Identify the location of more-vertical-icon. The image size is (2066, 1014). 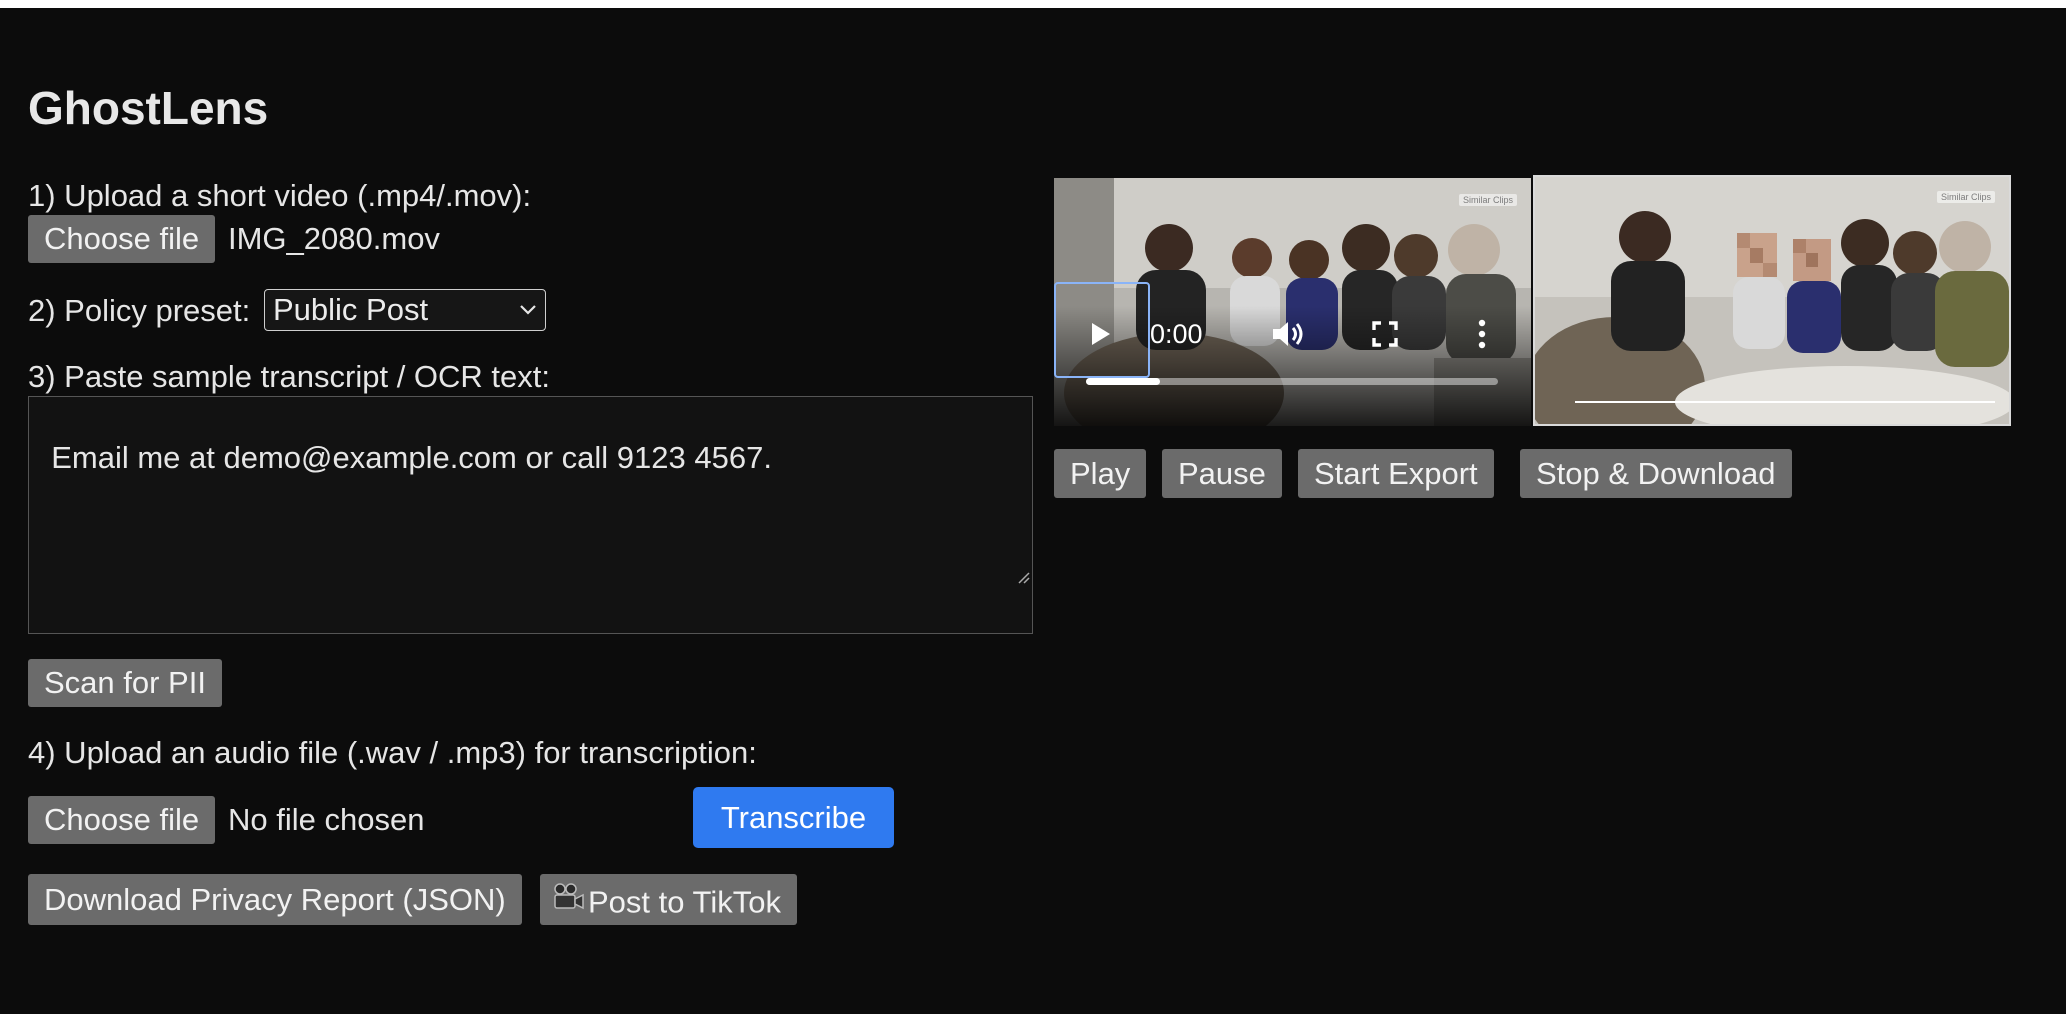
(1482, 334).